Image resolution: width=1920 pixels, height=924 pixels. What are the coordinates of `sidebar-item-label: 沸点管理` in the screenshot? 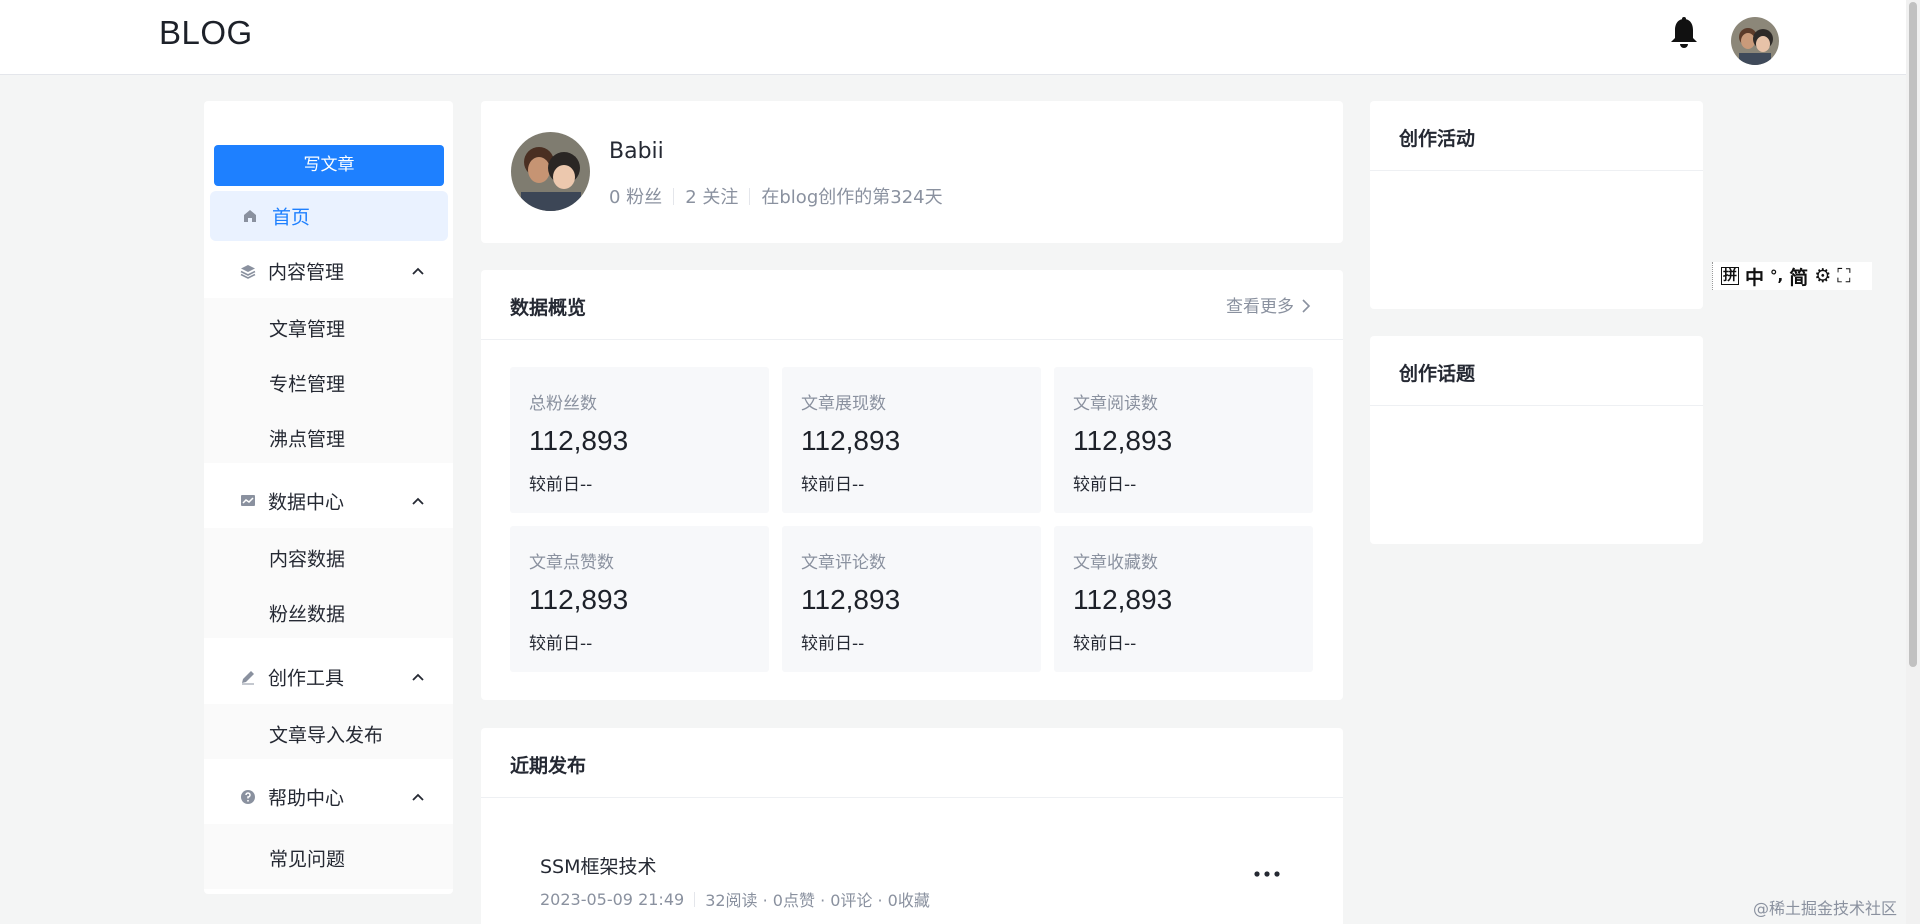 It's located at (307, 439).